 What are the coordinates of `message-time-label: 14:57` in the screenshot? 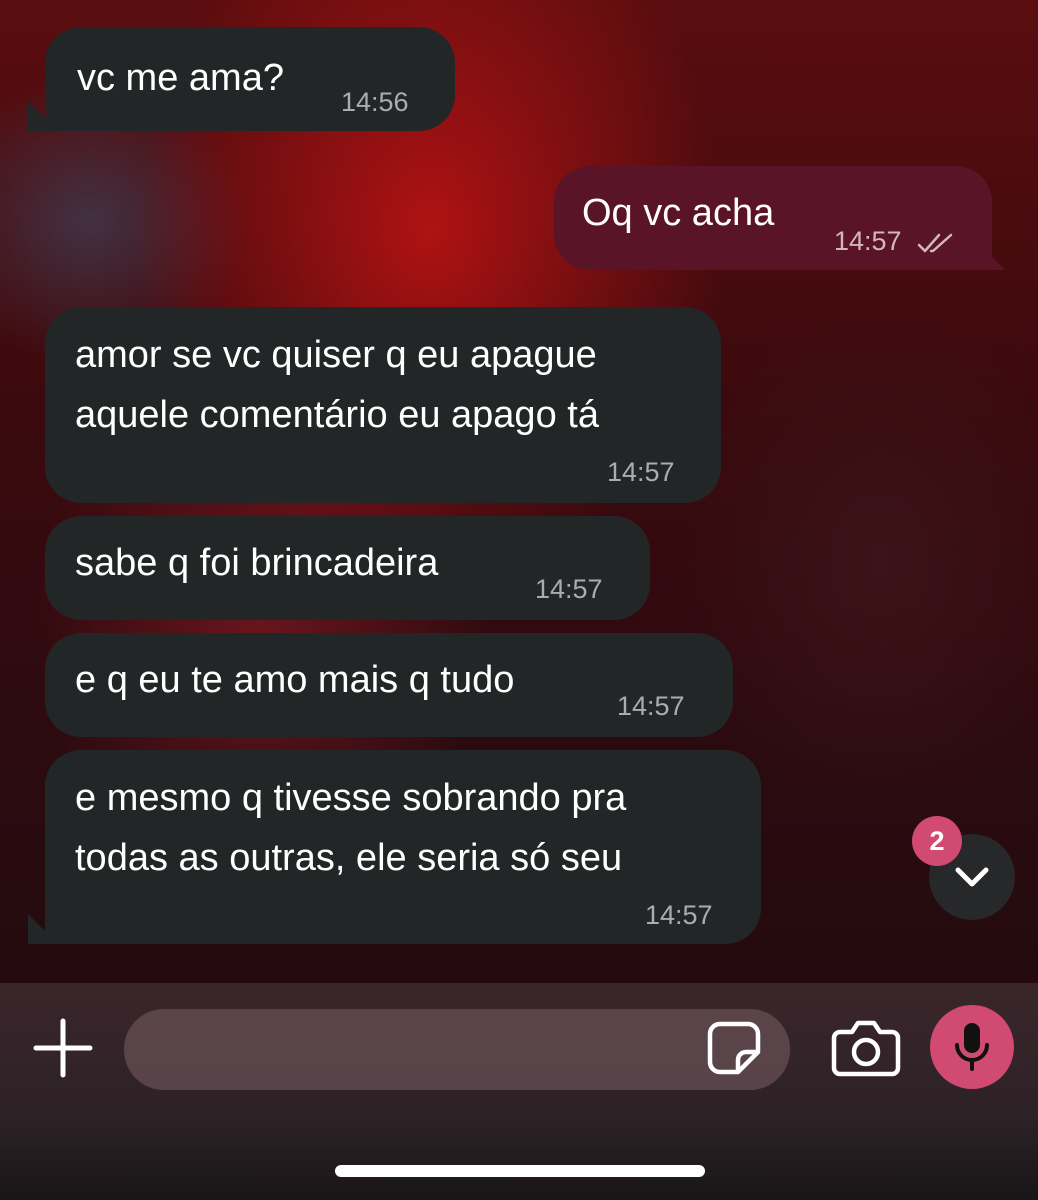 It's located at (868, 241).